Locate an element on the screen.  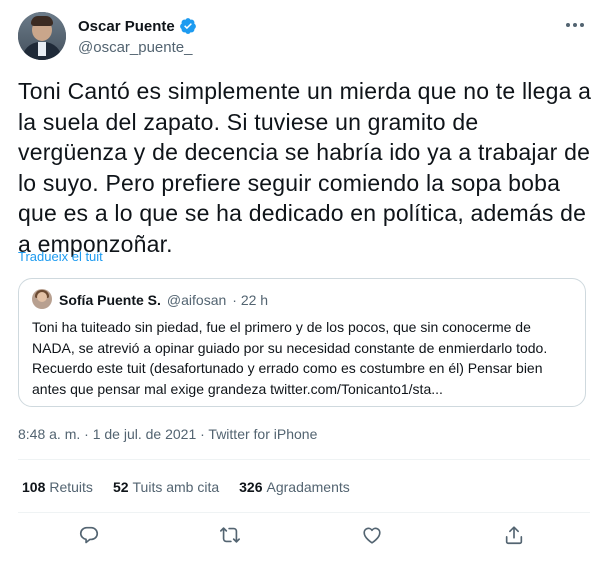
quoted-time: · 22 h is located at coordinates (250, 300).